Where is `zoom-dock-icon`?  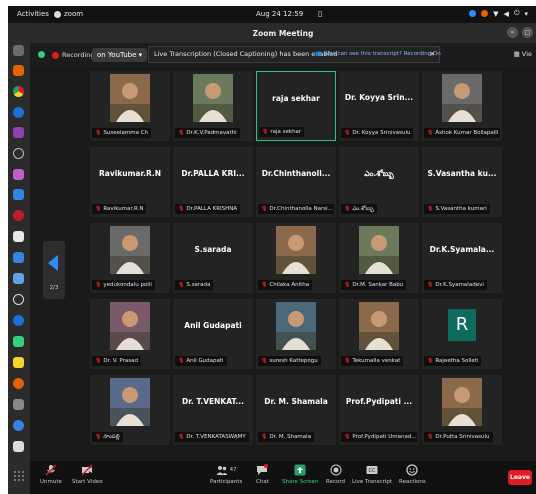 zoom-dock-icon is located at coordinates (18, 425).